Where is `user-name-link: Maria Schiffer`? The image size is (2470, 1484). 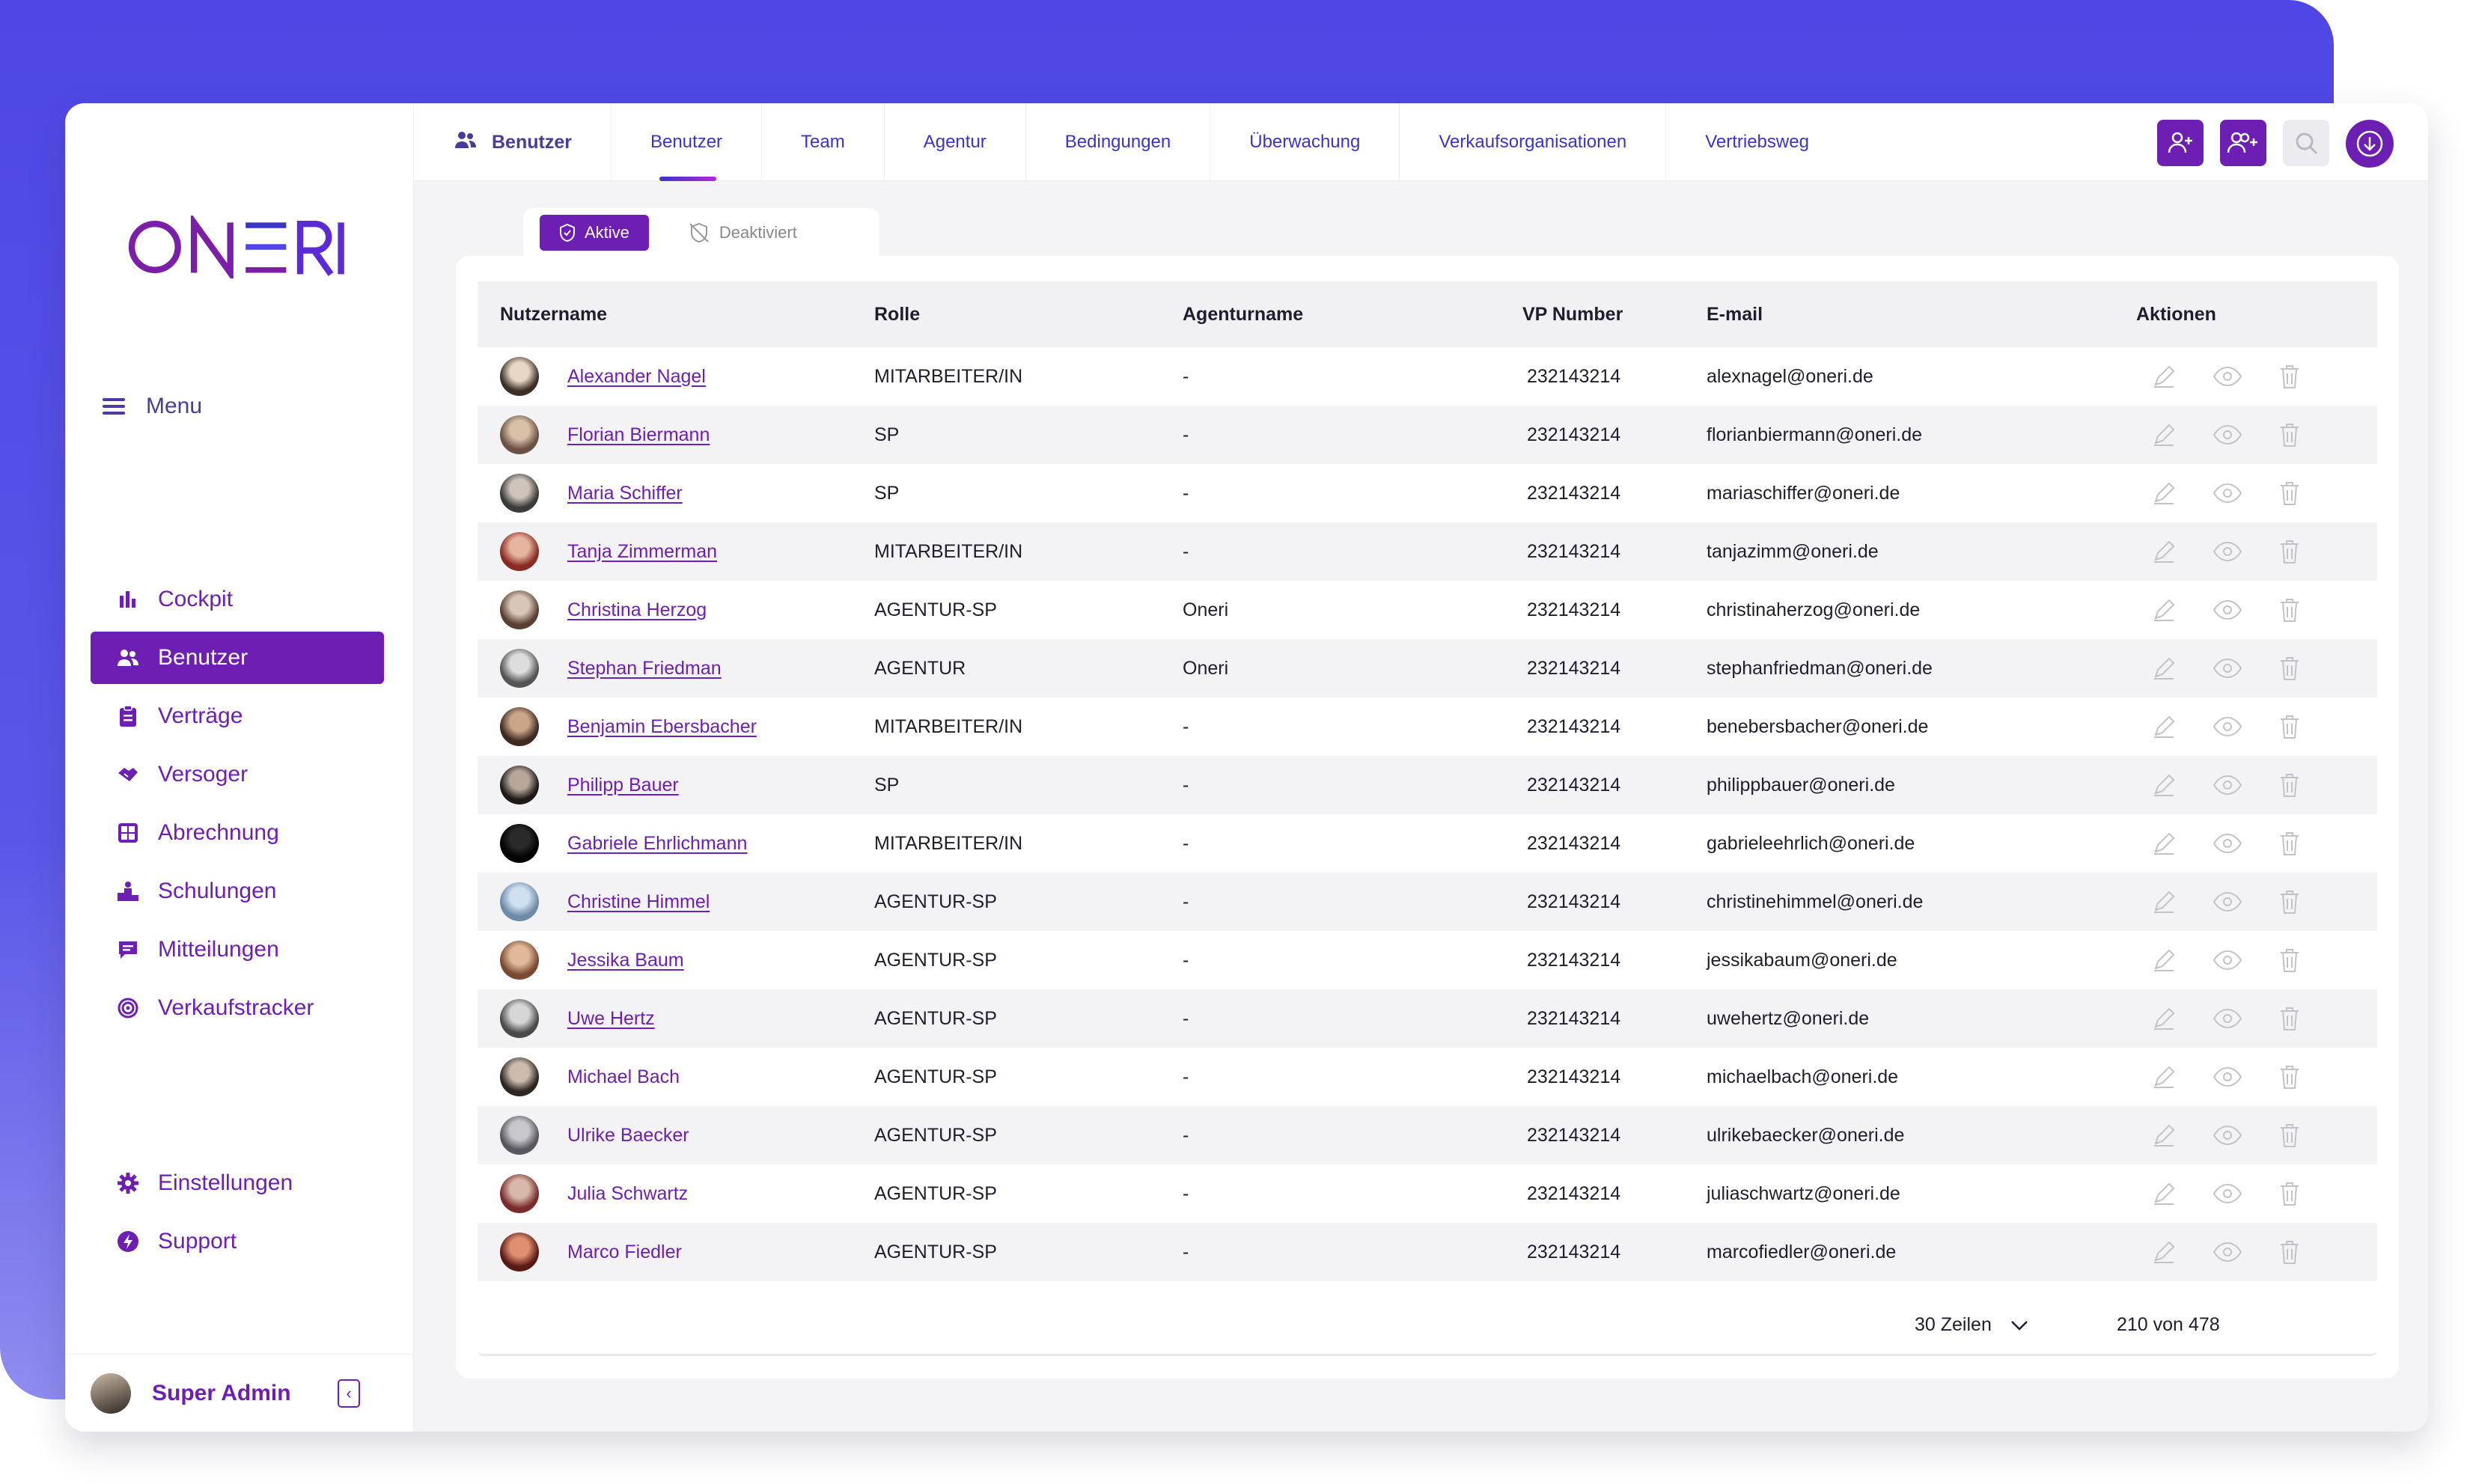 user-name-link: Maria Schiffer is located at coordinates (625, 493).